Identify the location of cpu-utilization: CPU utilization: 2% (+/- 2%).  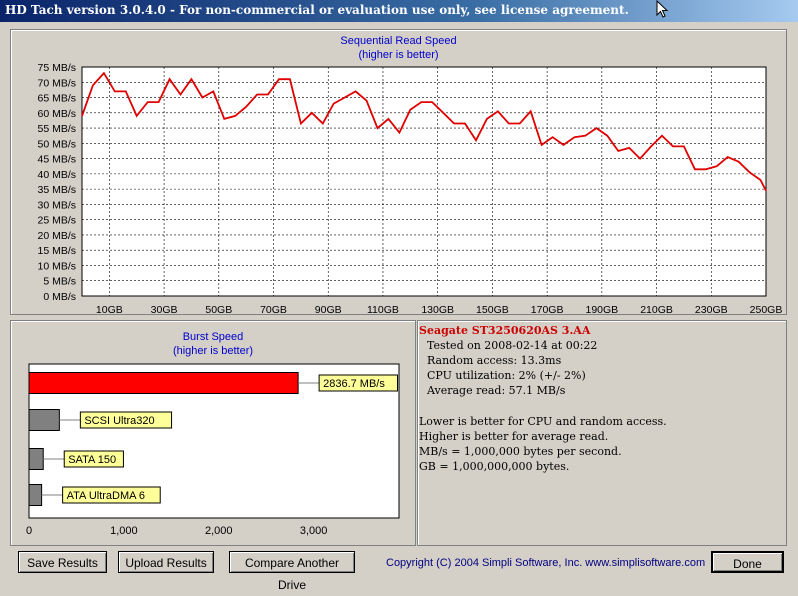
(506, 375).